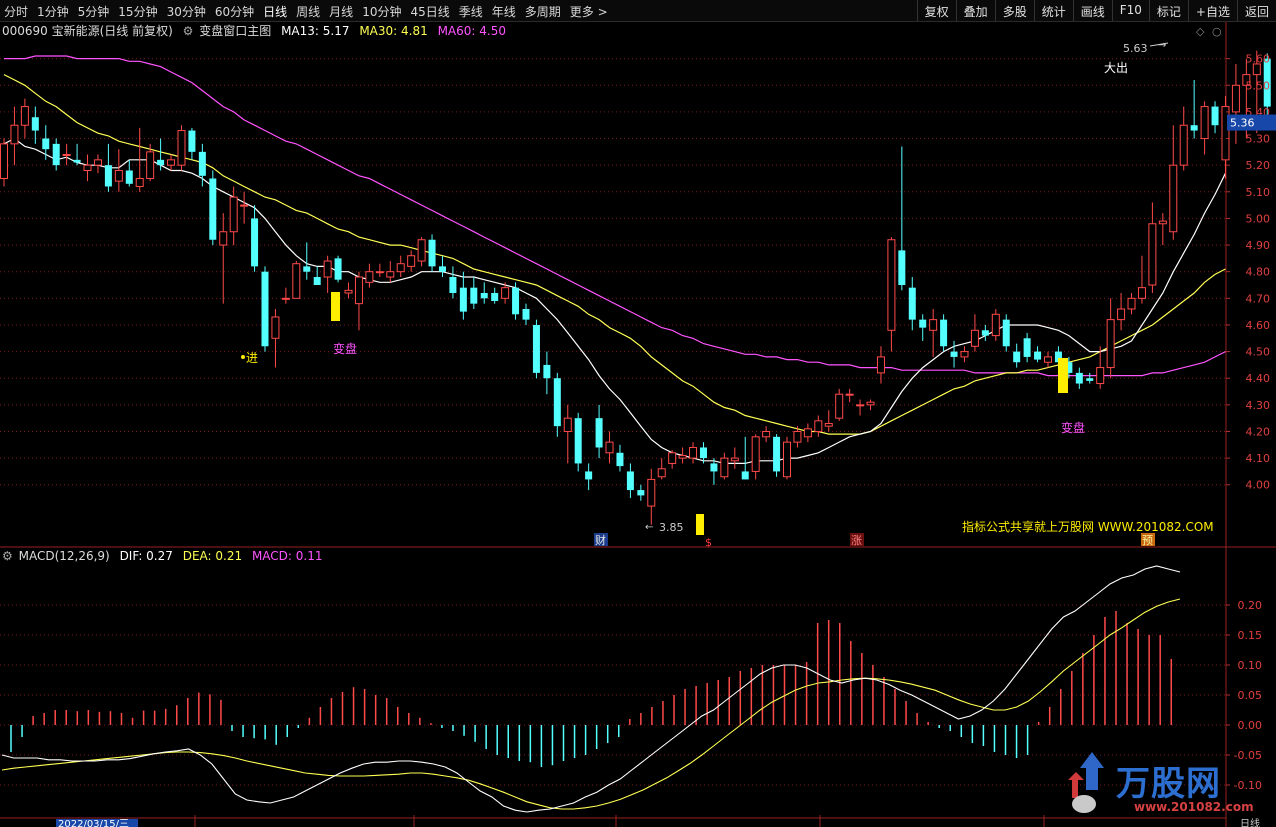  I want to click on macd-tick-label: 0.20, so click(1250, 605).